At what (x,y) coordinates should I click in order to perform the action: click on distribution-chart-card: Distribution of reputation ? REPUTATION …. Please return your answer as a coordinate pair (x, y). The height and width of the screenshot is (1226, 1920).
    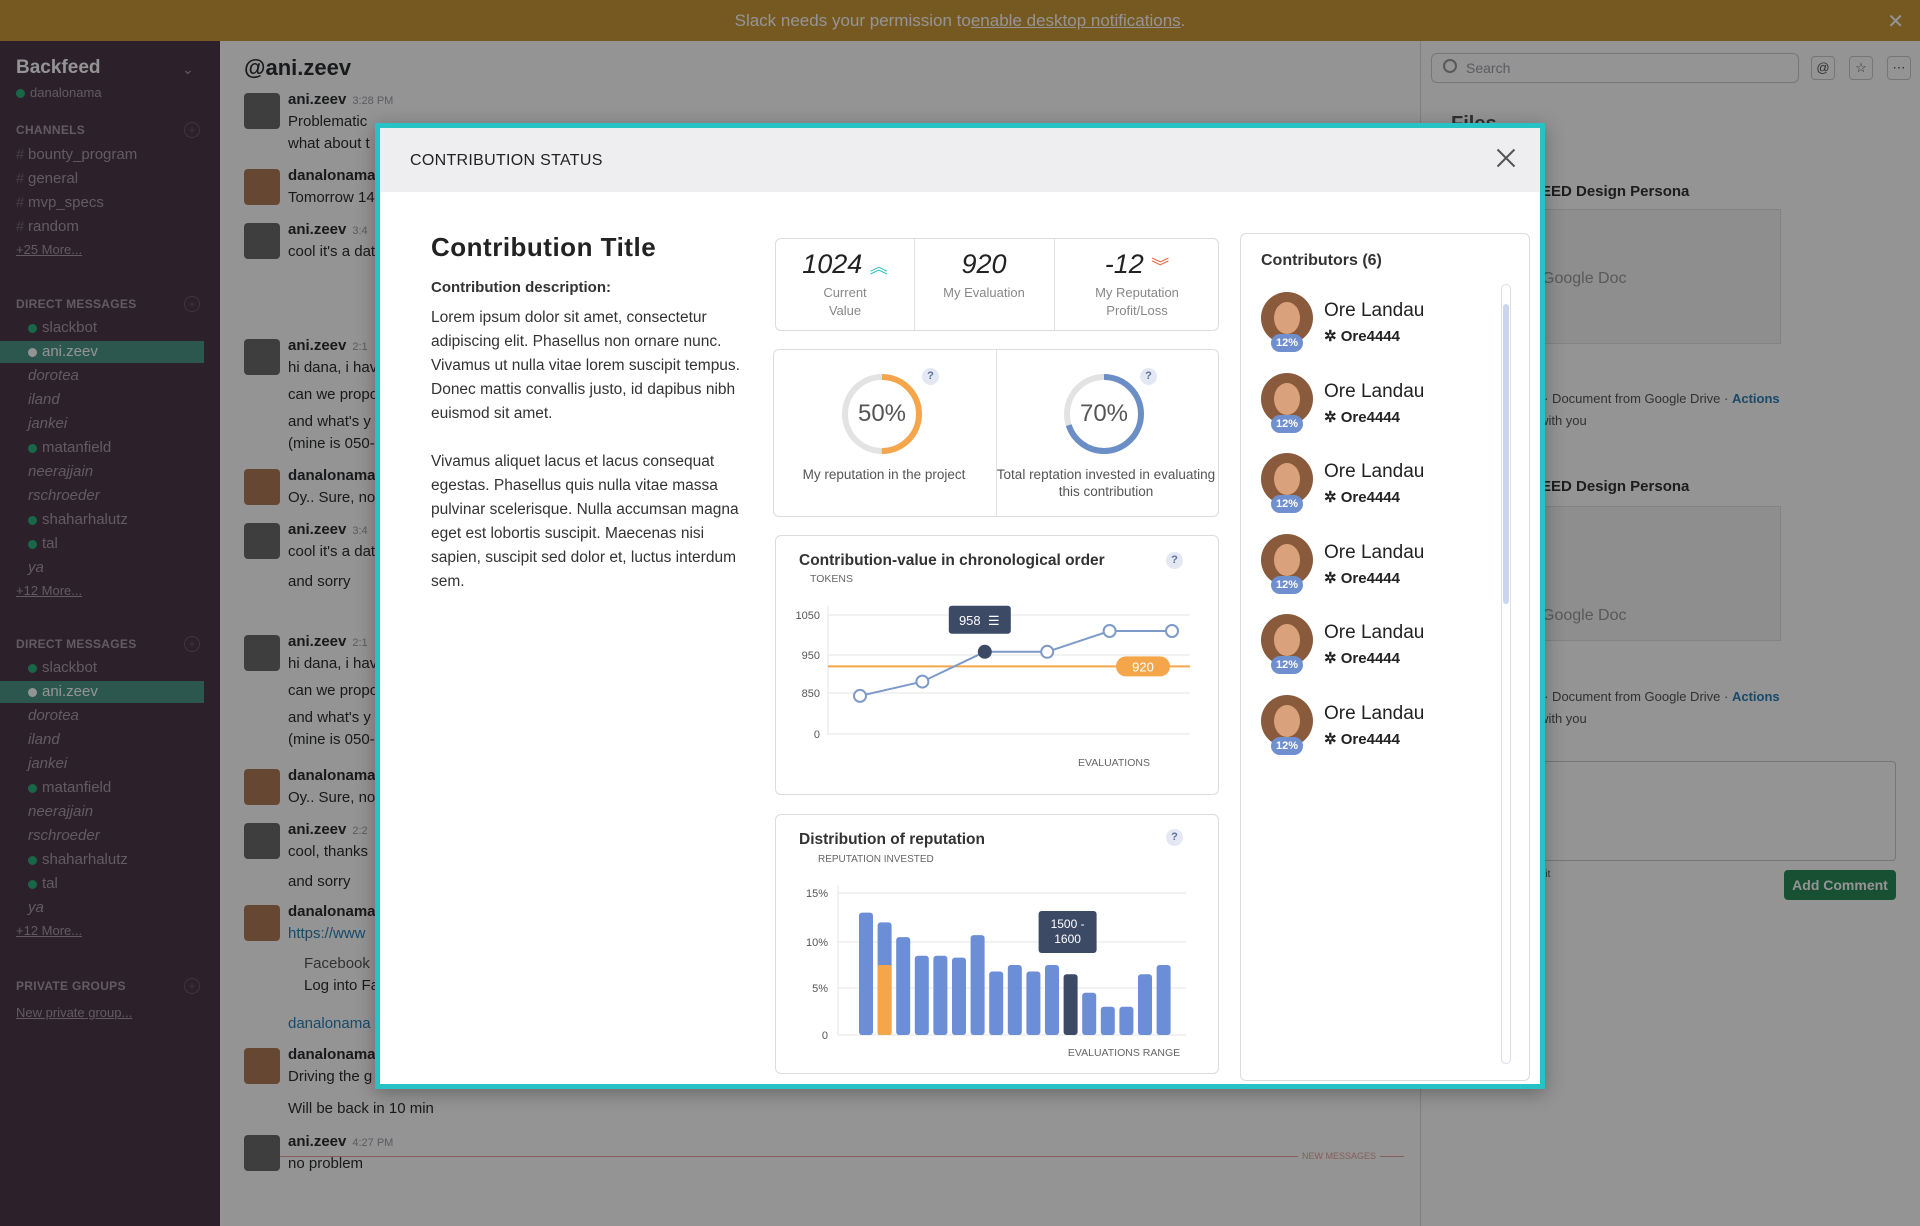
    Looking at the image, I should click on (997, 944).